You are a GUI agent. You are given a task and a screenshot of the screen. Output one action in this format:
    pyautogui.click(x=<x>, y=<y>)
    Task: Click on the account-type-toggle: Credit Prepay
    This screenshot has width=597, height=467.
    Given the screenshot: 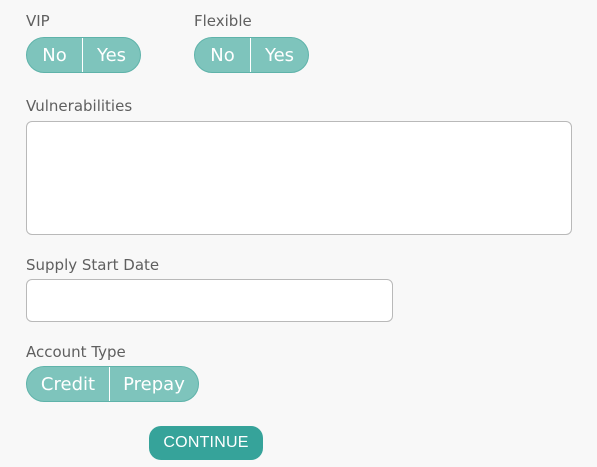 What is the action you would take?
    pyautogui.click(x=112, y=384)
    